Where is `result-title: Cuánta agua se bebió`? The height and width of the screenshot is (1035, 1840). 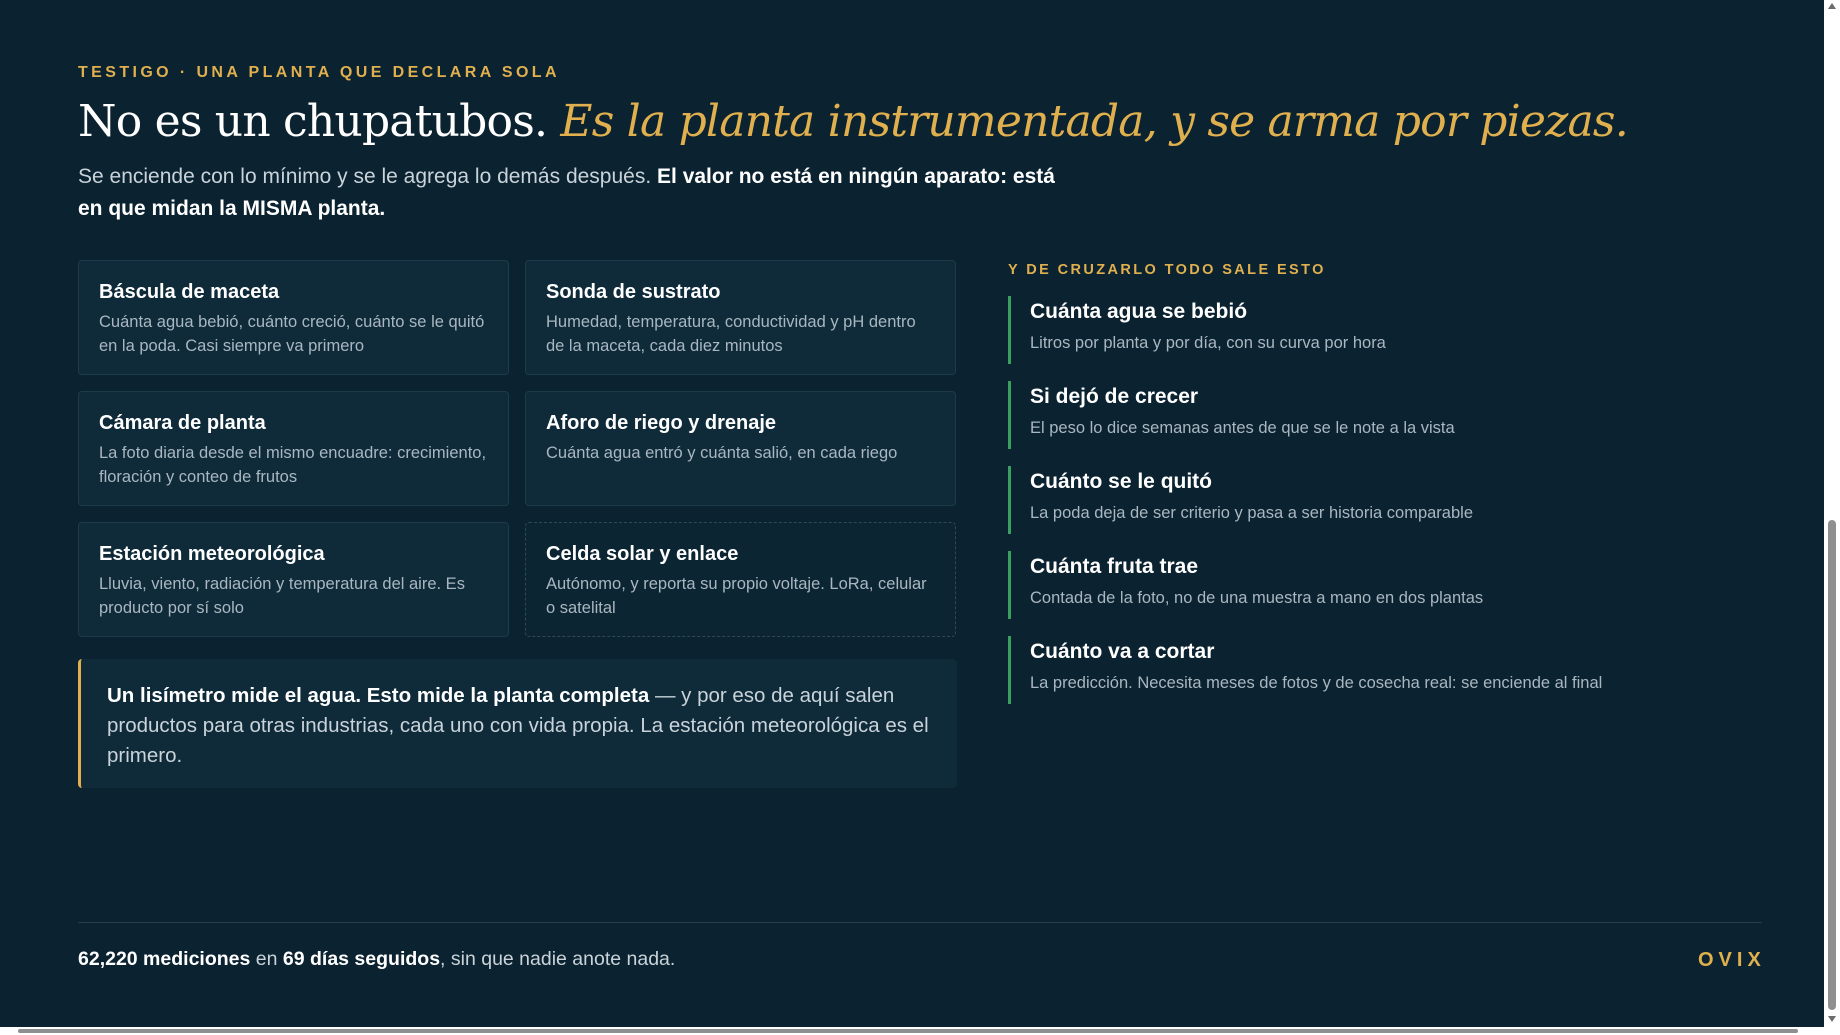
result-title: Cuánta agua se bebió is located at coordinates (1139, 311).